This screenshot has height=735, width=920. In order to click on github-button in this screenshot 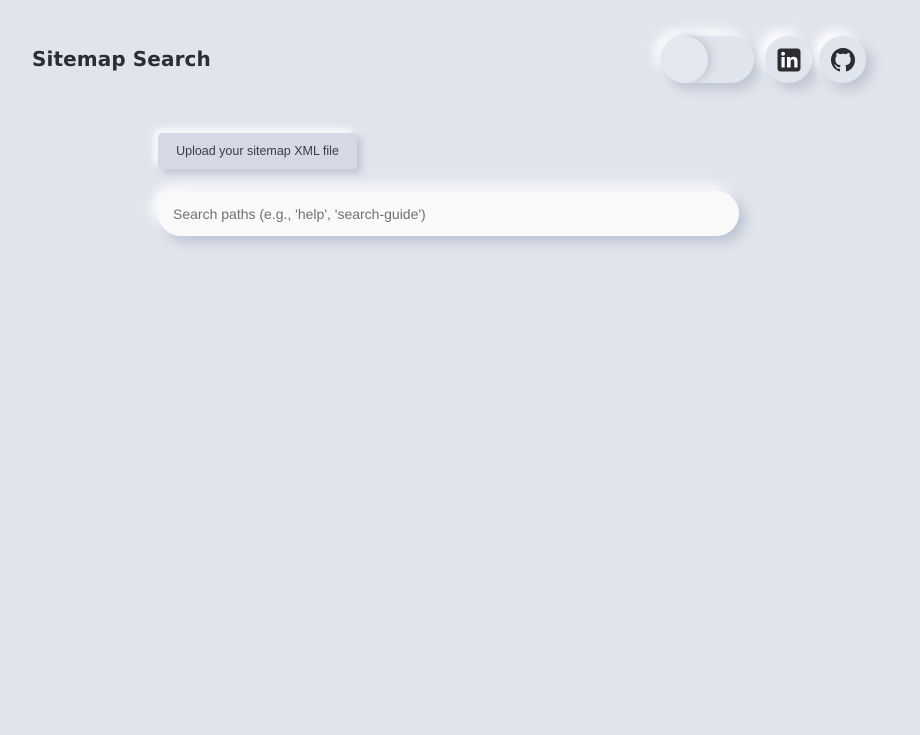, I will do `click(842, 59)`.